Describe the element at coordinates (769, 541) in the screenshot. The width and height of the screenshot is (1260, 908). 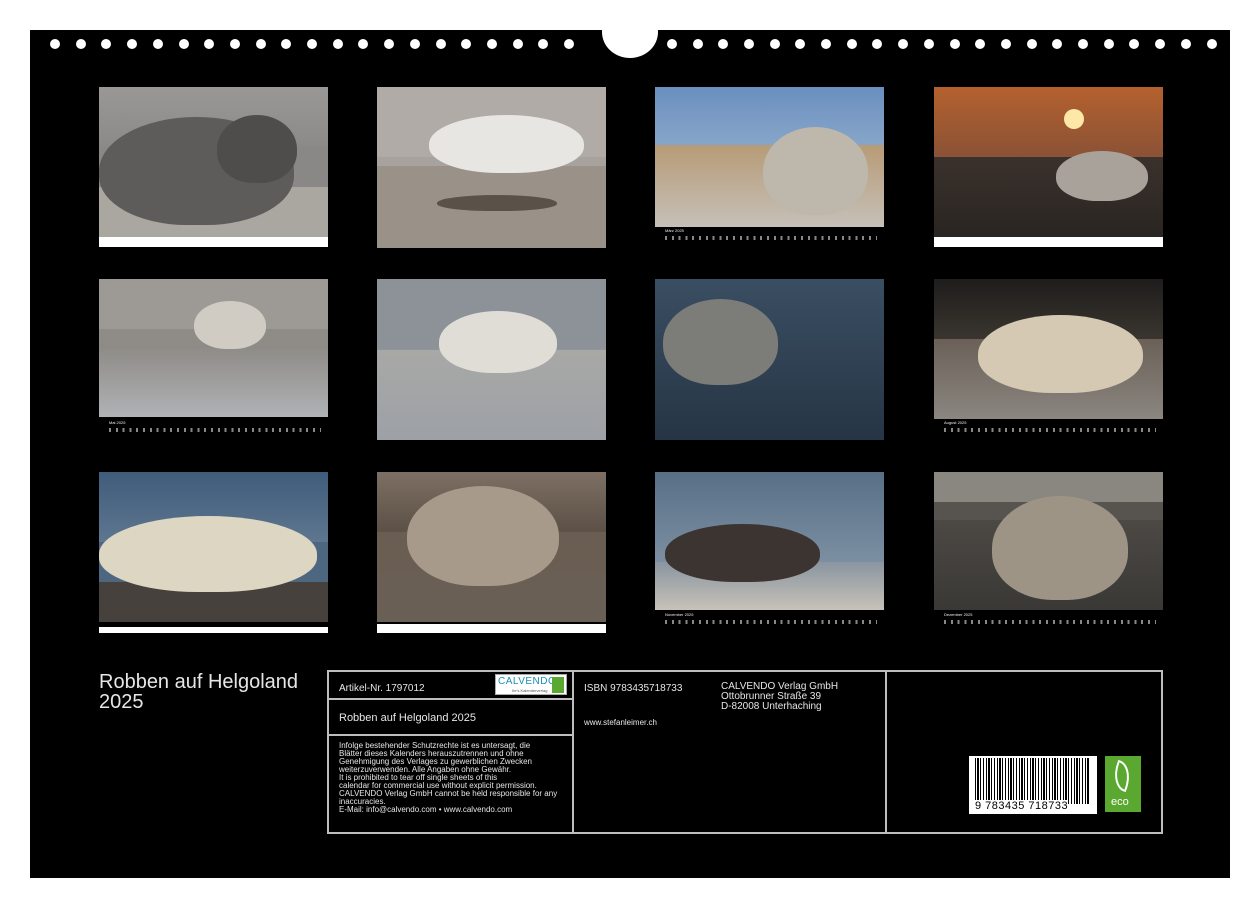
I see `photo-november` at that location.